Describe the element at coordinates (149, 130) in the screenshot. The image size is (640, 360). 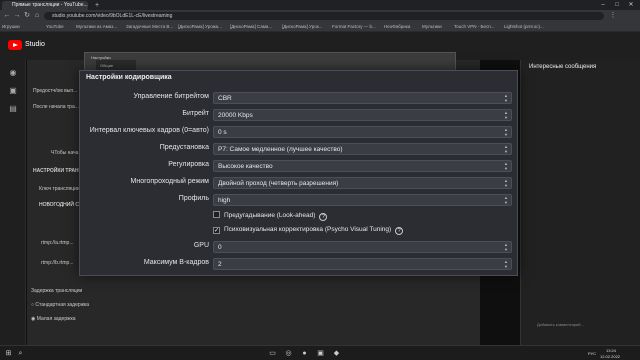
I see `keyframe-interval-label: Интервал ключевых кадров (0=авто)` at that location.